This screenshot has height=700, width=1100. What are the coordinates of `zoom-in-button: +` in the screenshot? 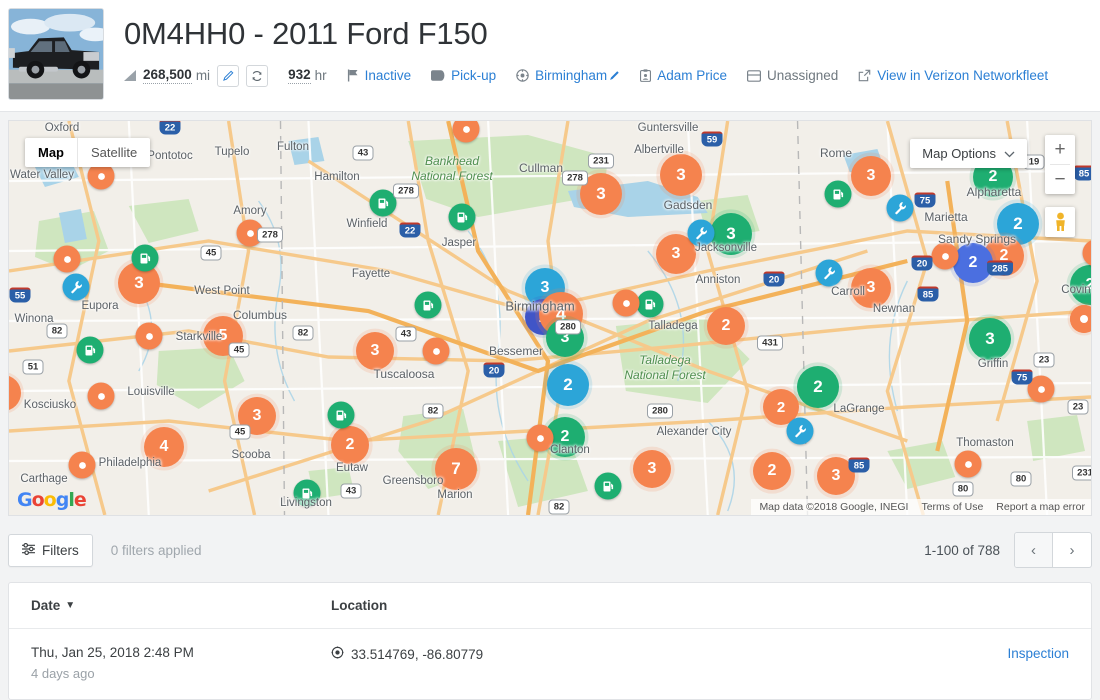 It's located at (1060, 149).